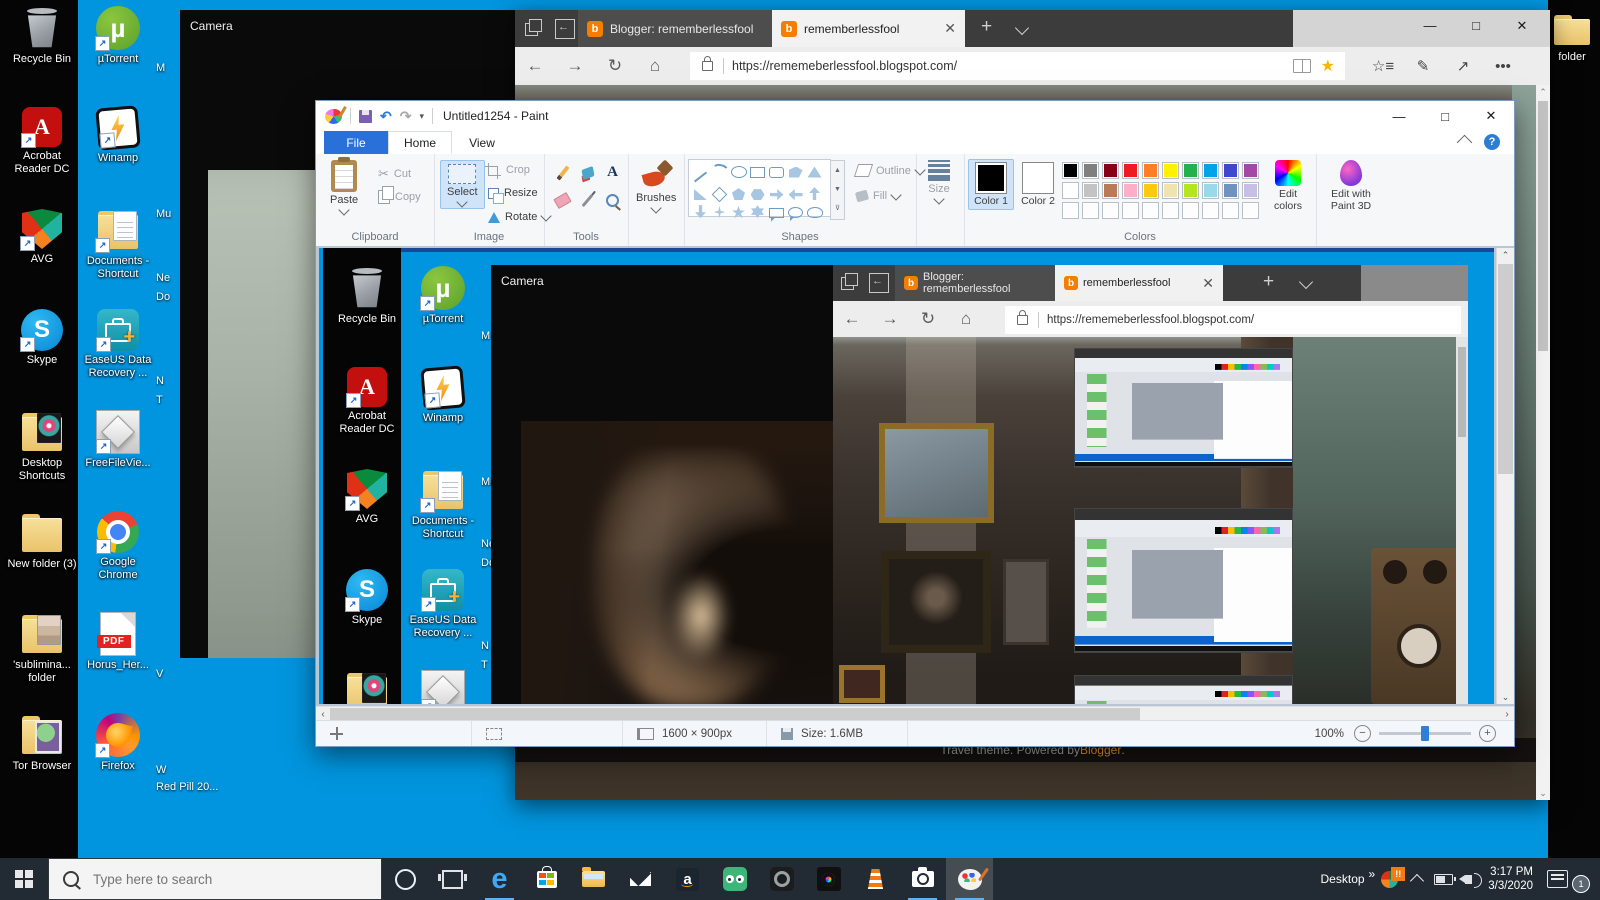 The width and height of the screenshot is (1600, 900). Describe the element at coordinates (675, 28) in the screenshot. I see `tab-blogger: b Blogger: rememberlessfool` at that location.